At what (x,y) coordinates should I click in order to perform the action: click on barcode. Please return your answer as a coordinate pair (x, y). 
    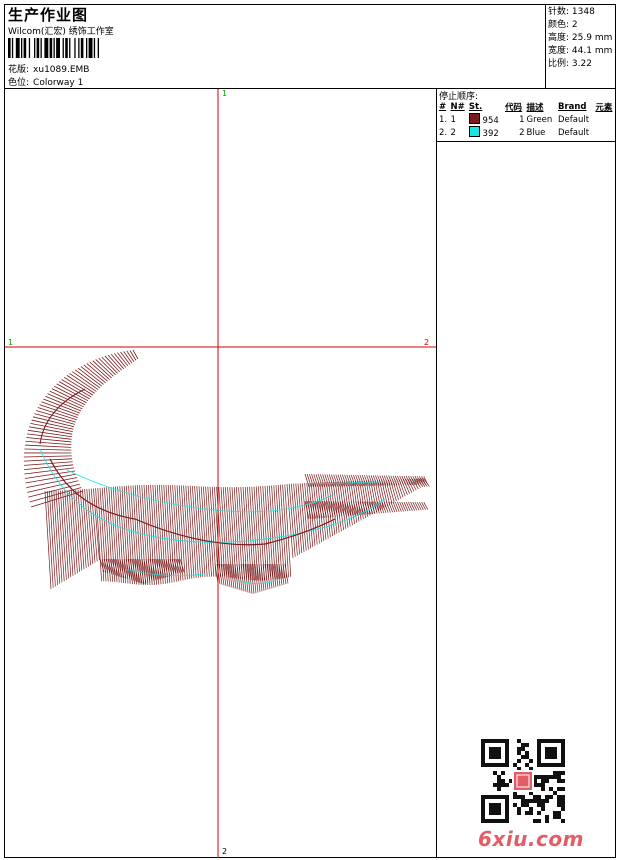
    Looking at the image, I should click on (53, 48).